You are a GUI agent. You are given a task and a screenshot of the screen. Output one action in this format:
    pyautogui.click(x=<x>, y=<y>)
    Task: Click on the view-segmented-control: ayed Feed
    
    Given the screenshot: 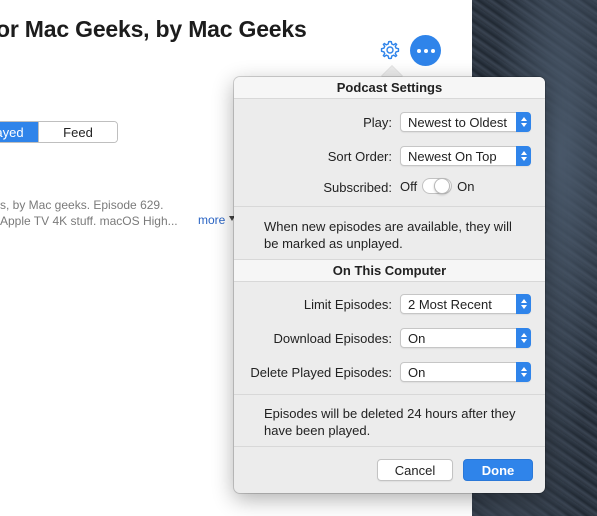 What is the action you would take?
    pyautogui.click(x=59, y=132)
    